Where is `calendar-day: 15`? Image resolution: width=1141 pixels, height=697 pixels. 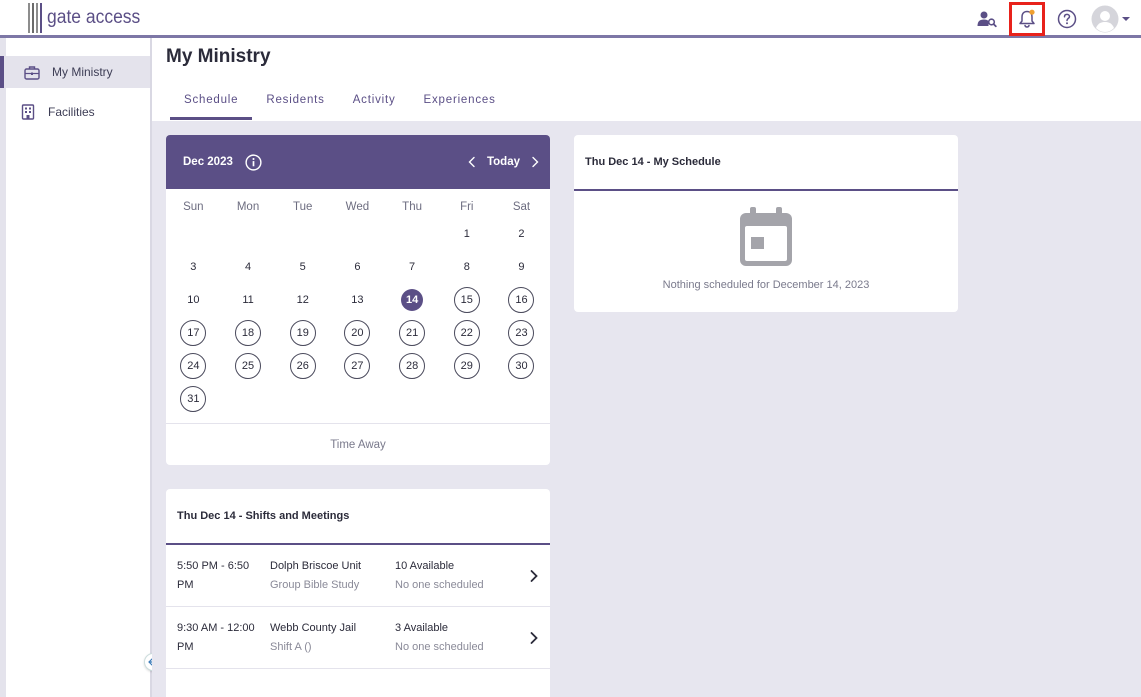
calendar-day: 15 is located at coordinates (466, 299).